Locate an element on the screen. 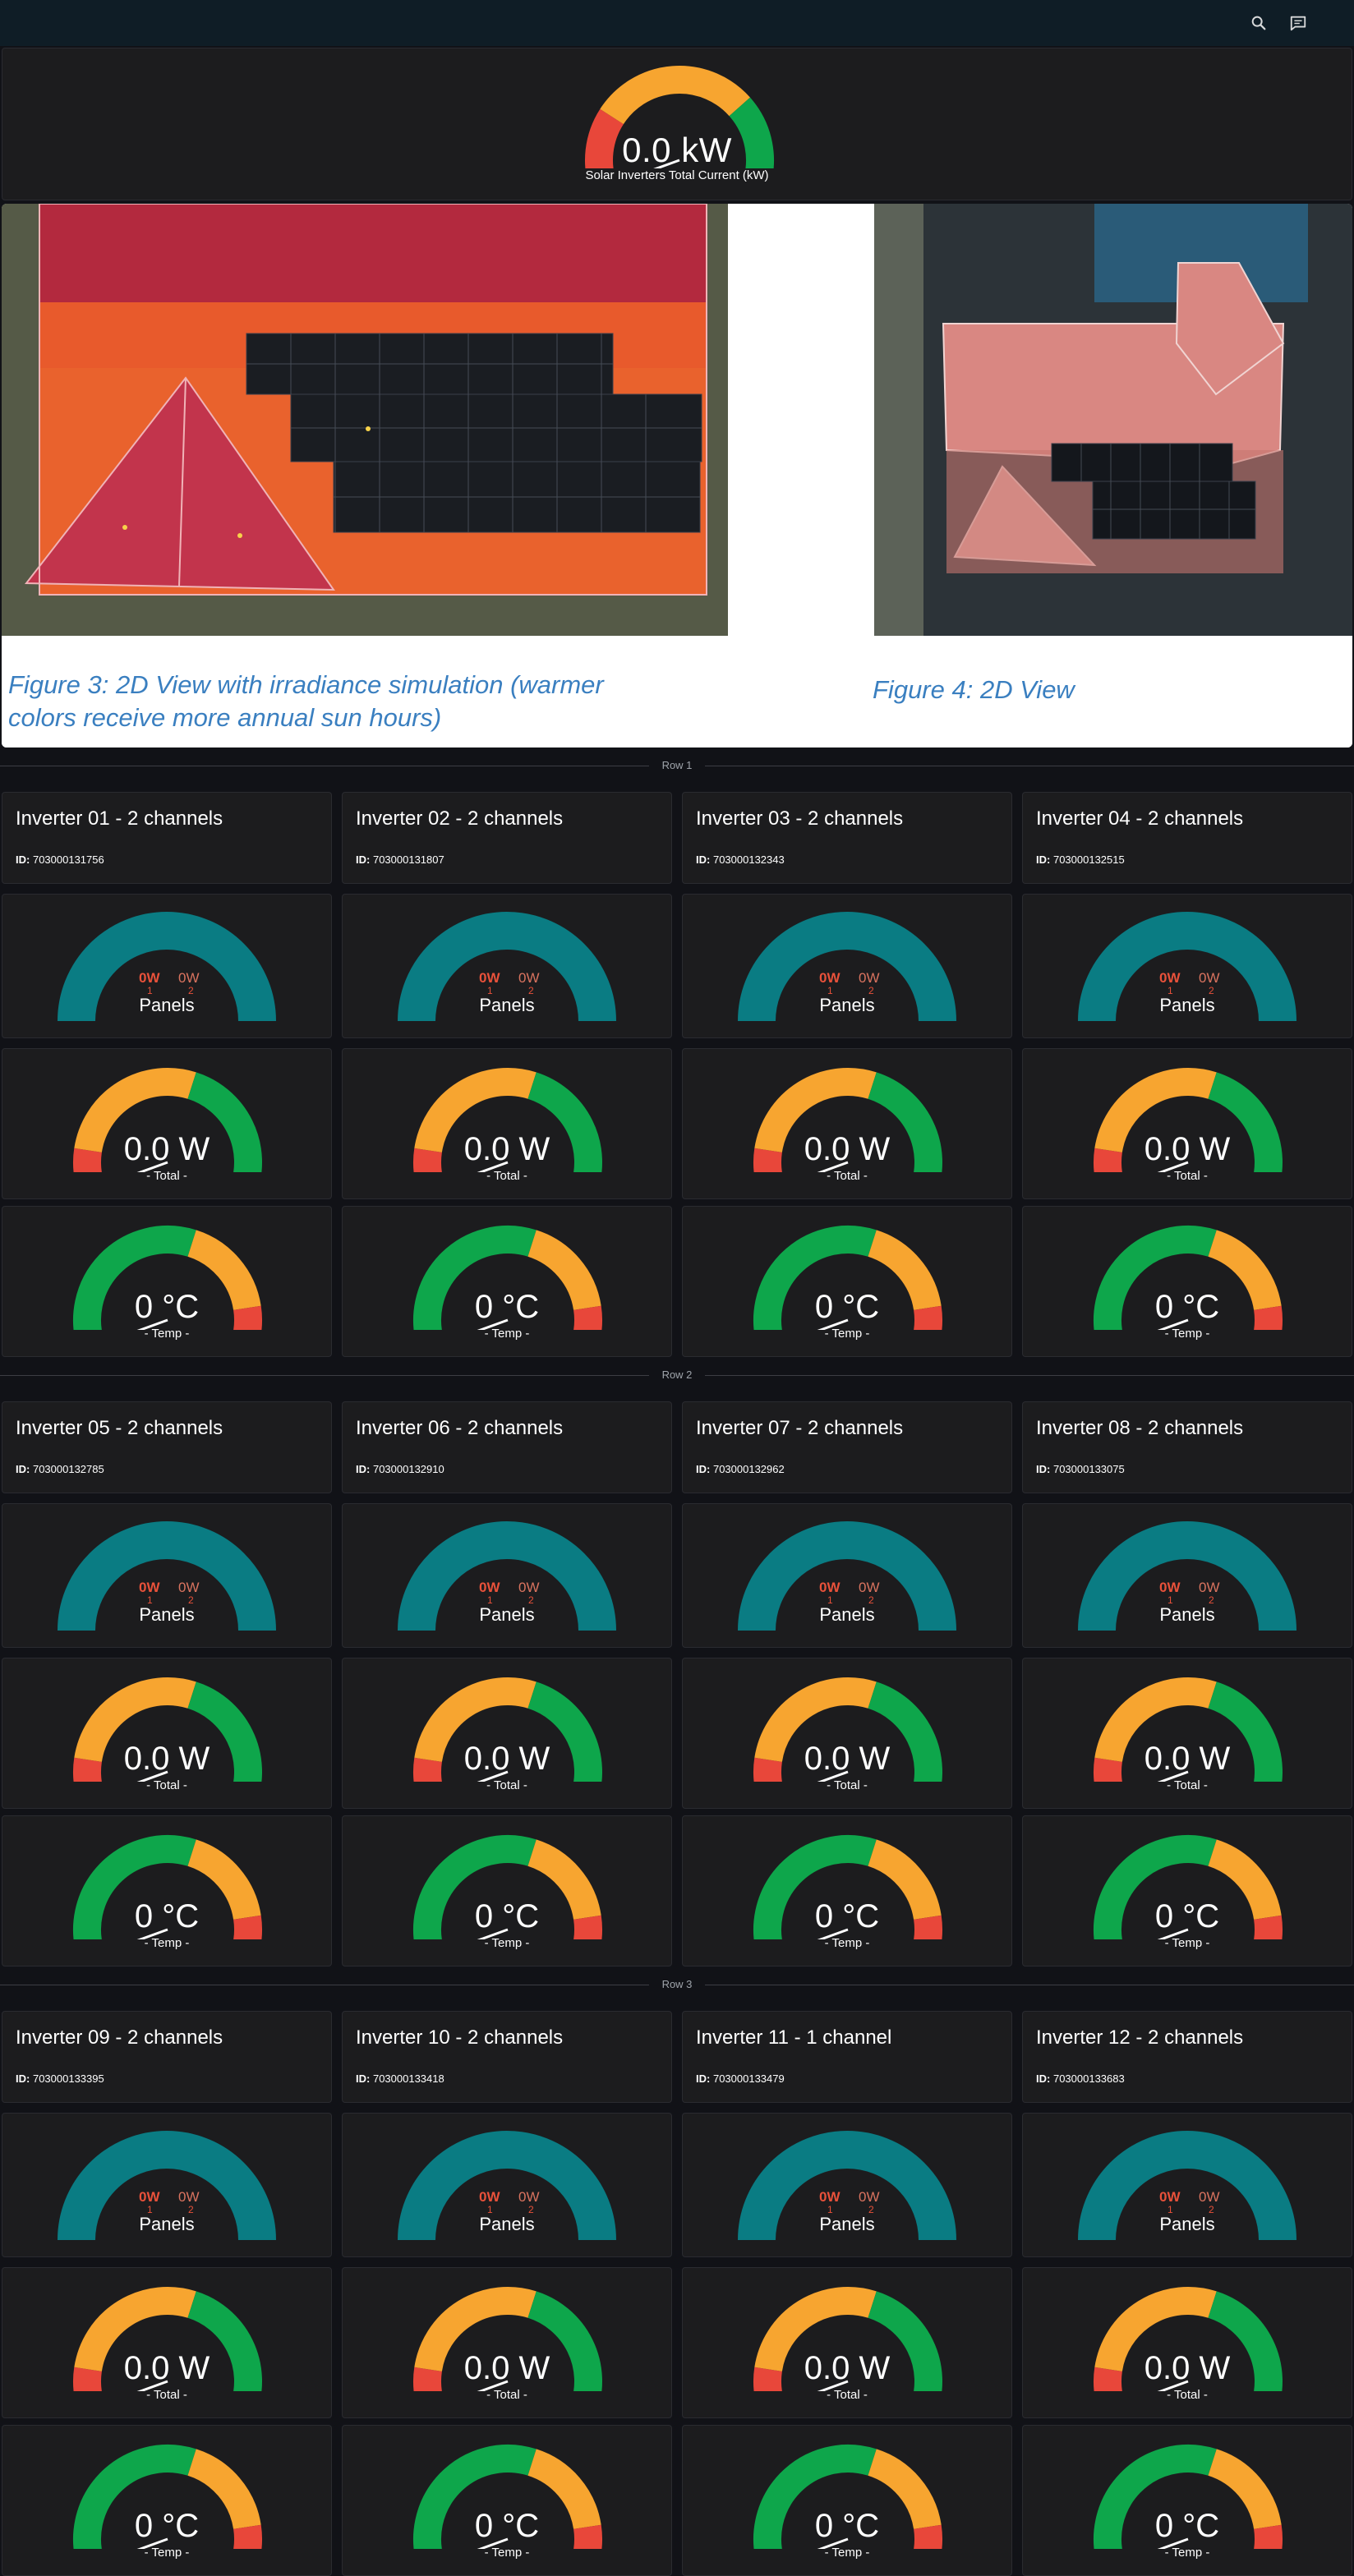  inverter-id-value: 703000131756 is located at coordinates (68, 859).